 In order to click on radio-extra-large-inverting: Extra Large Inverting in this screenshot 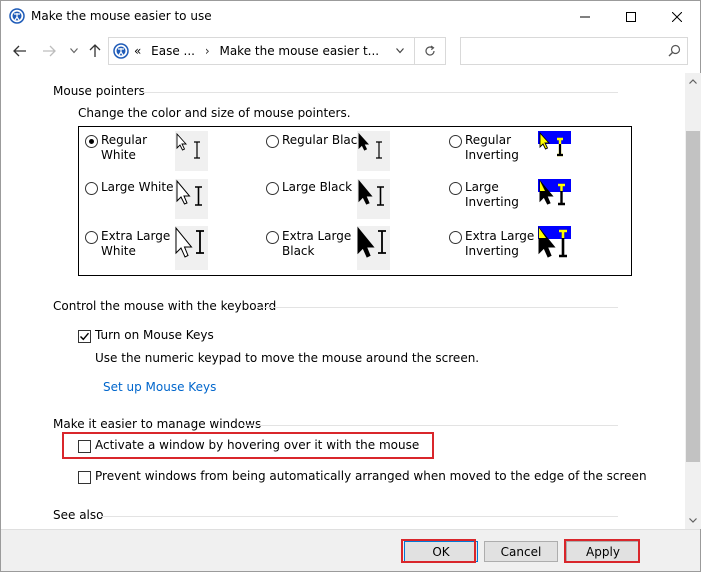, I will do `click(491, 244)`.